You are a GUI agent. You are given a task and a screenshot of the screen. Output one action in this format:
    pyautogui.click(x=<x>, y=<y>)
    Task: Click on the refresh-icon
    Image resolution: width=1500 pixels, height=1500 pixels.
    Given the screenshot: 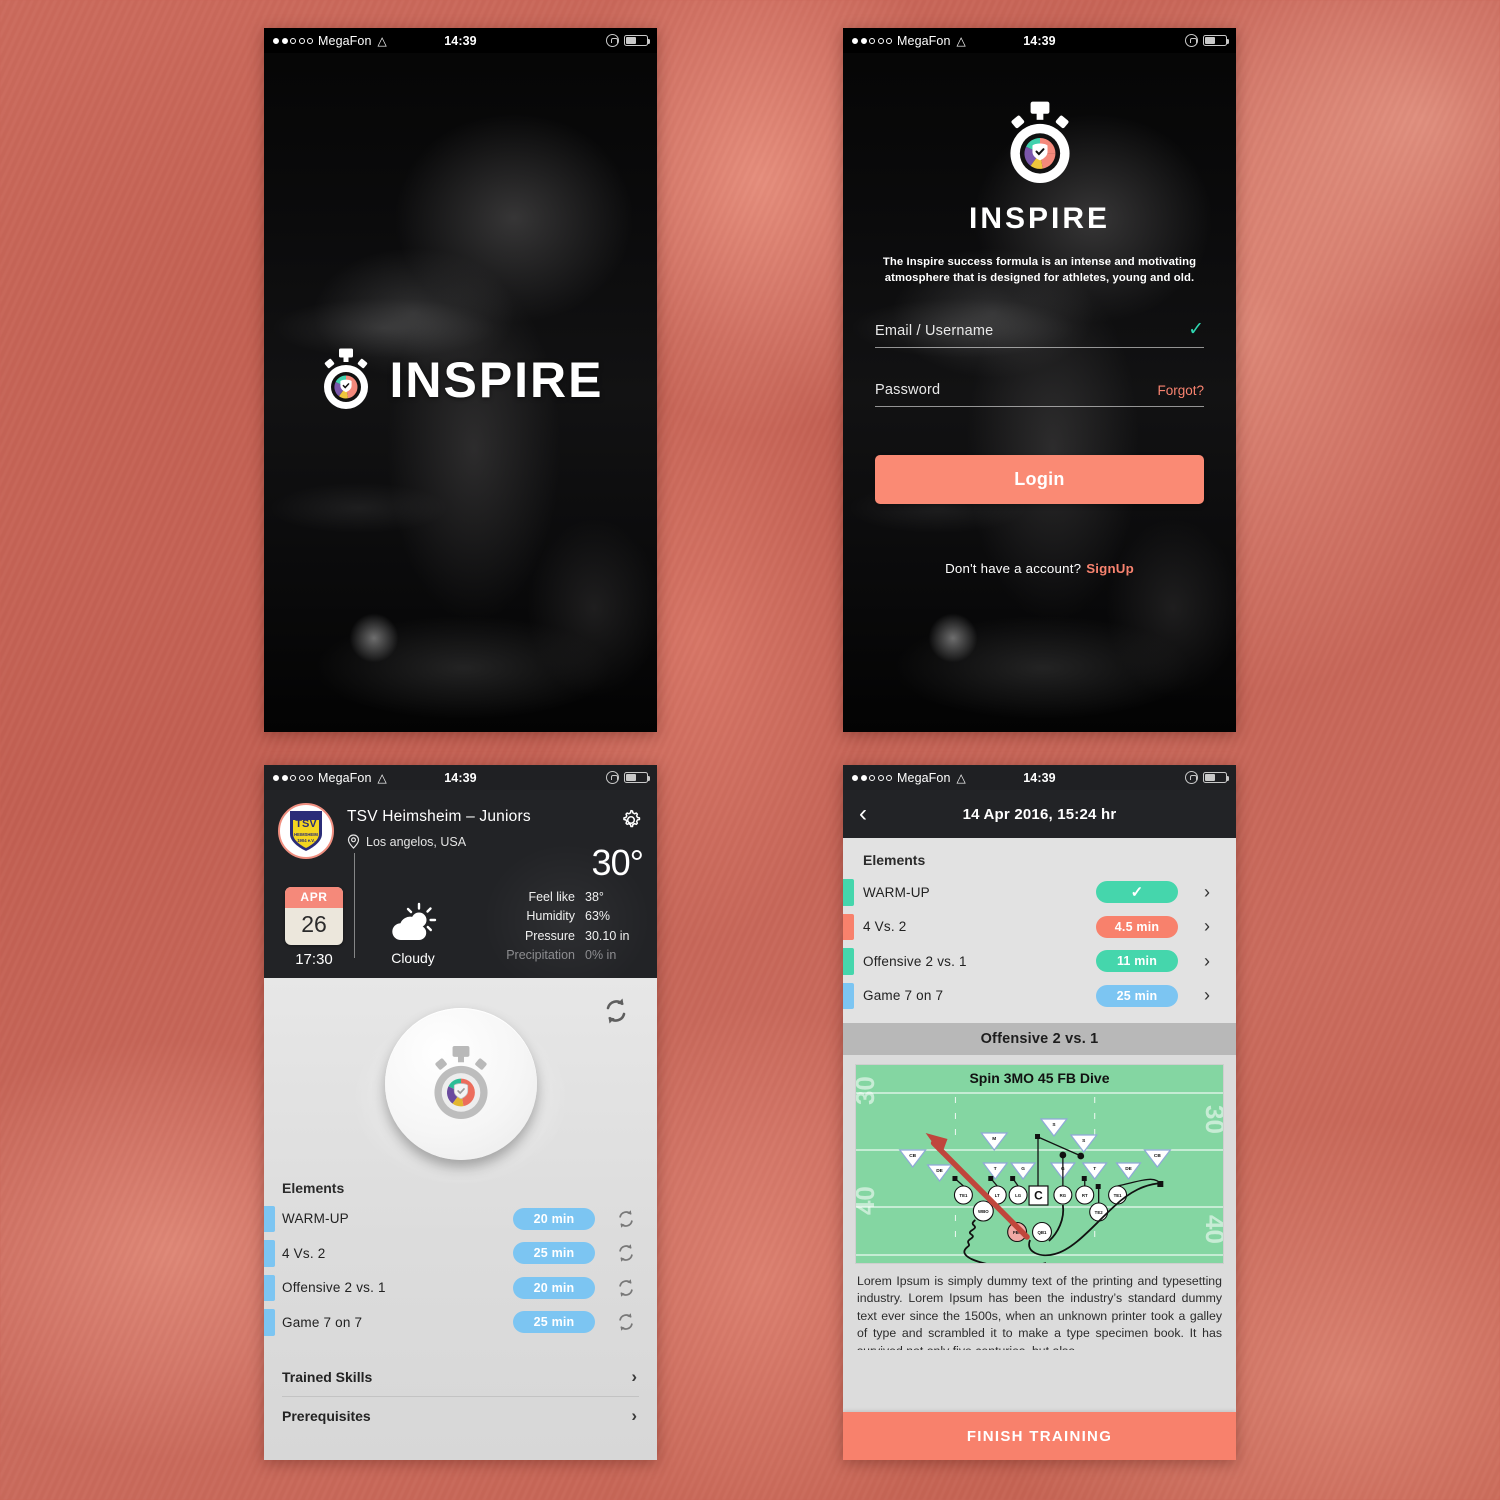 What is the action you would take?
    pyautogui.click(x=616, y=1013)
    